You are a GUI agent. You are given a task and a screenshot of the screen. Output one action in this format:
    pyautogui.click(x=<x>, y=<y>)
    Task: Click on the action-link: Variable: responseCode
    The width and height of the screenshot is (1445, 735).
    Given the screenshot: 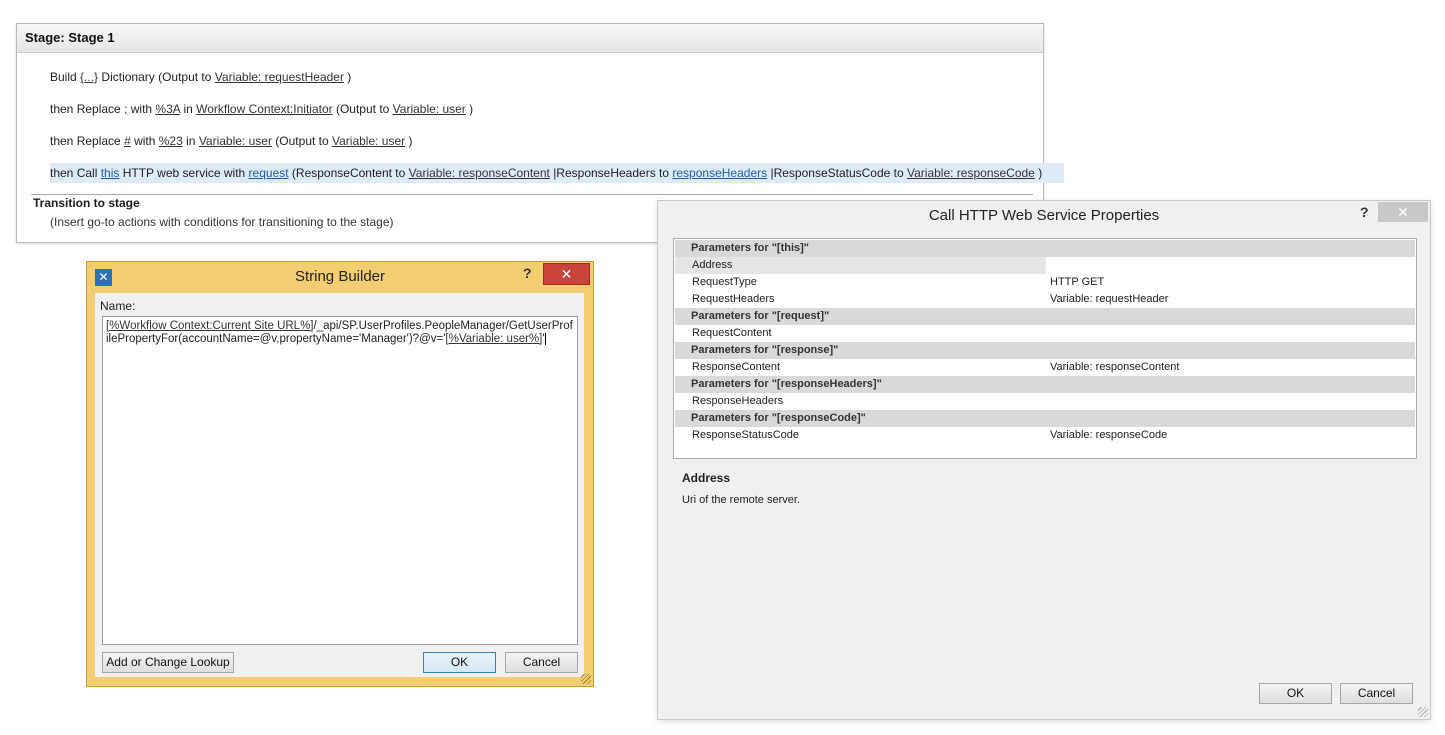 What is the action you would take?
    pyautogui.click(x=971, y=173)
    